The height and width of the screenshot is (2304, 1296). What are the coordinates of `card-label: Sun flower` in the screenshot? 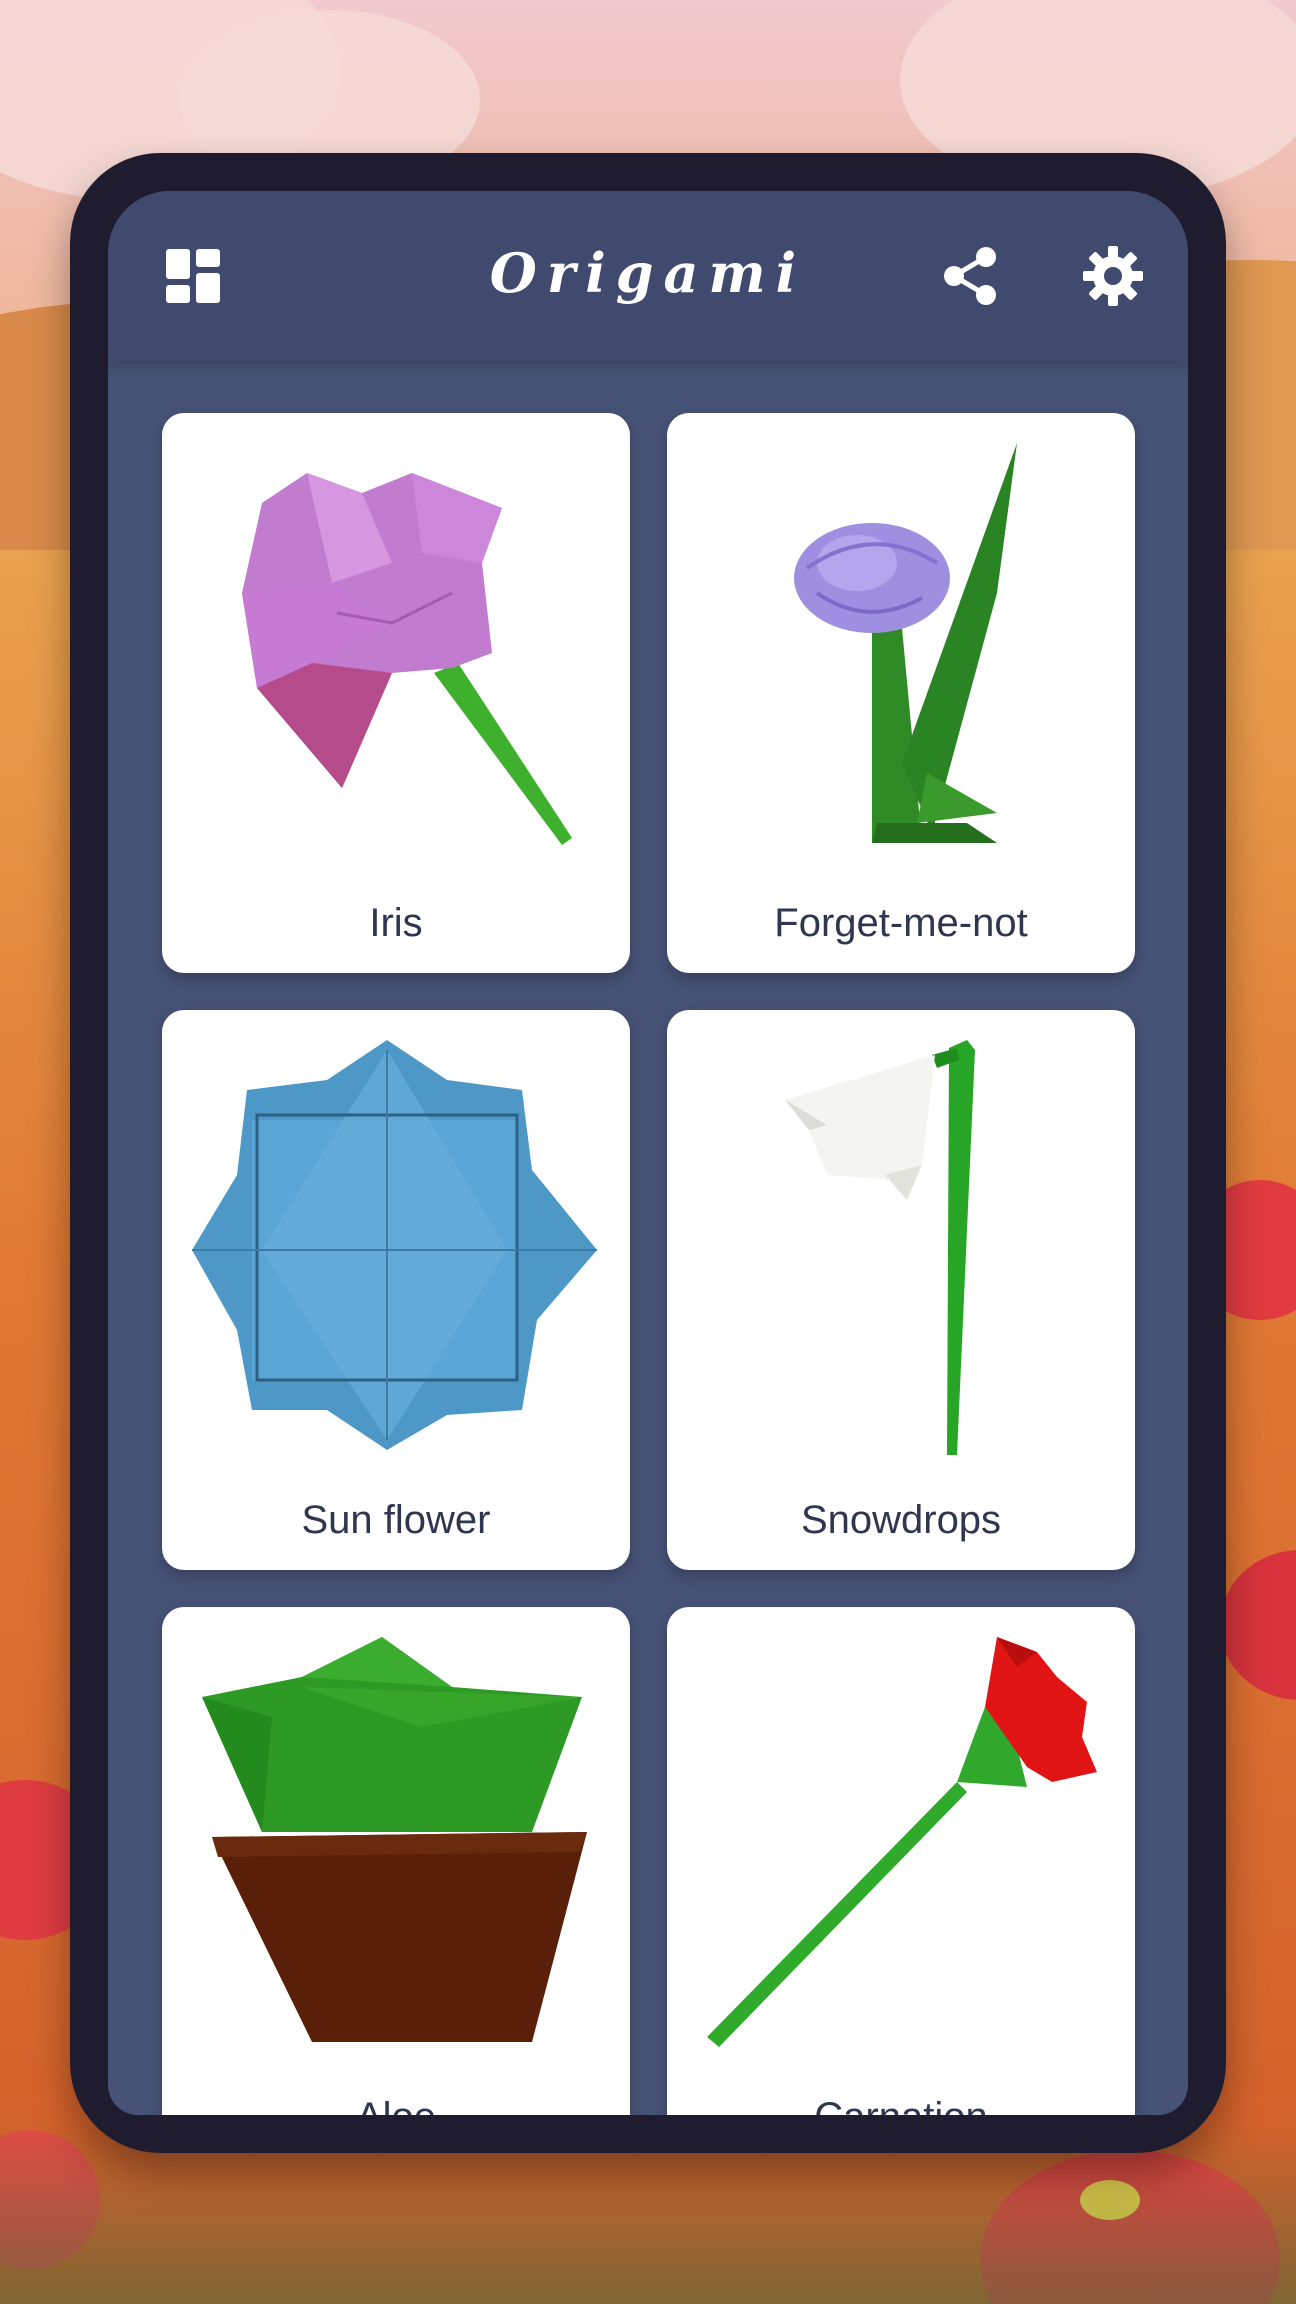 It's located at (396, 1520).